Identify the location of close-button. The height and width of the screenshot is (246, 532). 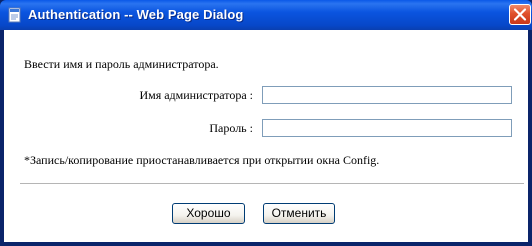
(520, 14).